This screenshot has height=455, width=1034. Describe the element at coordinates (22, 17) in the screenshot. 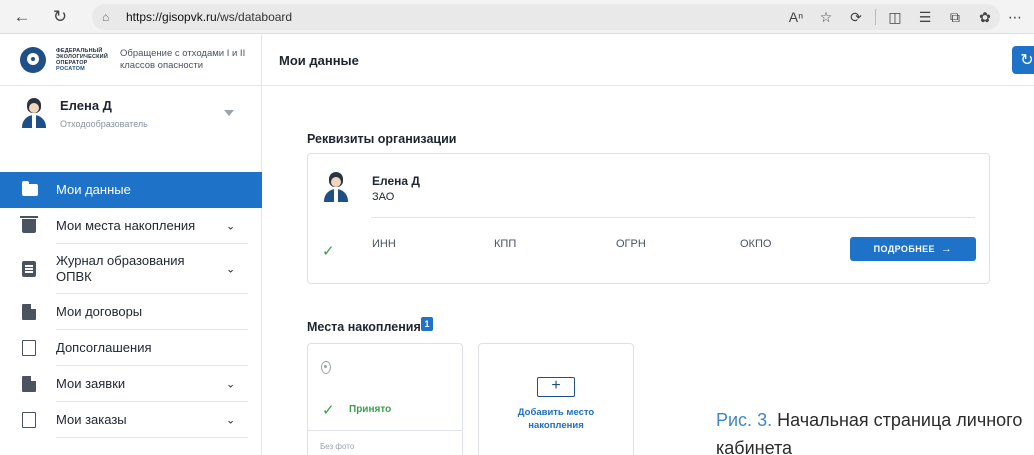

I see `back-arrow-icon: ←` at that location.